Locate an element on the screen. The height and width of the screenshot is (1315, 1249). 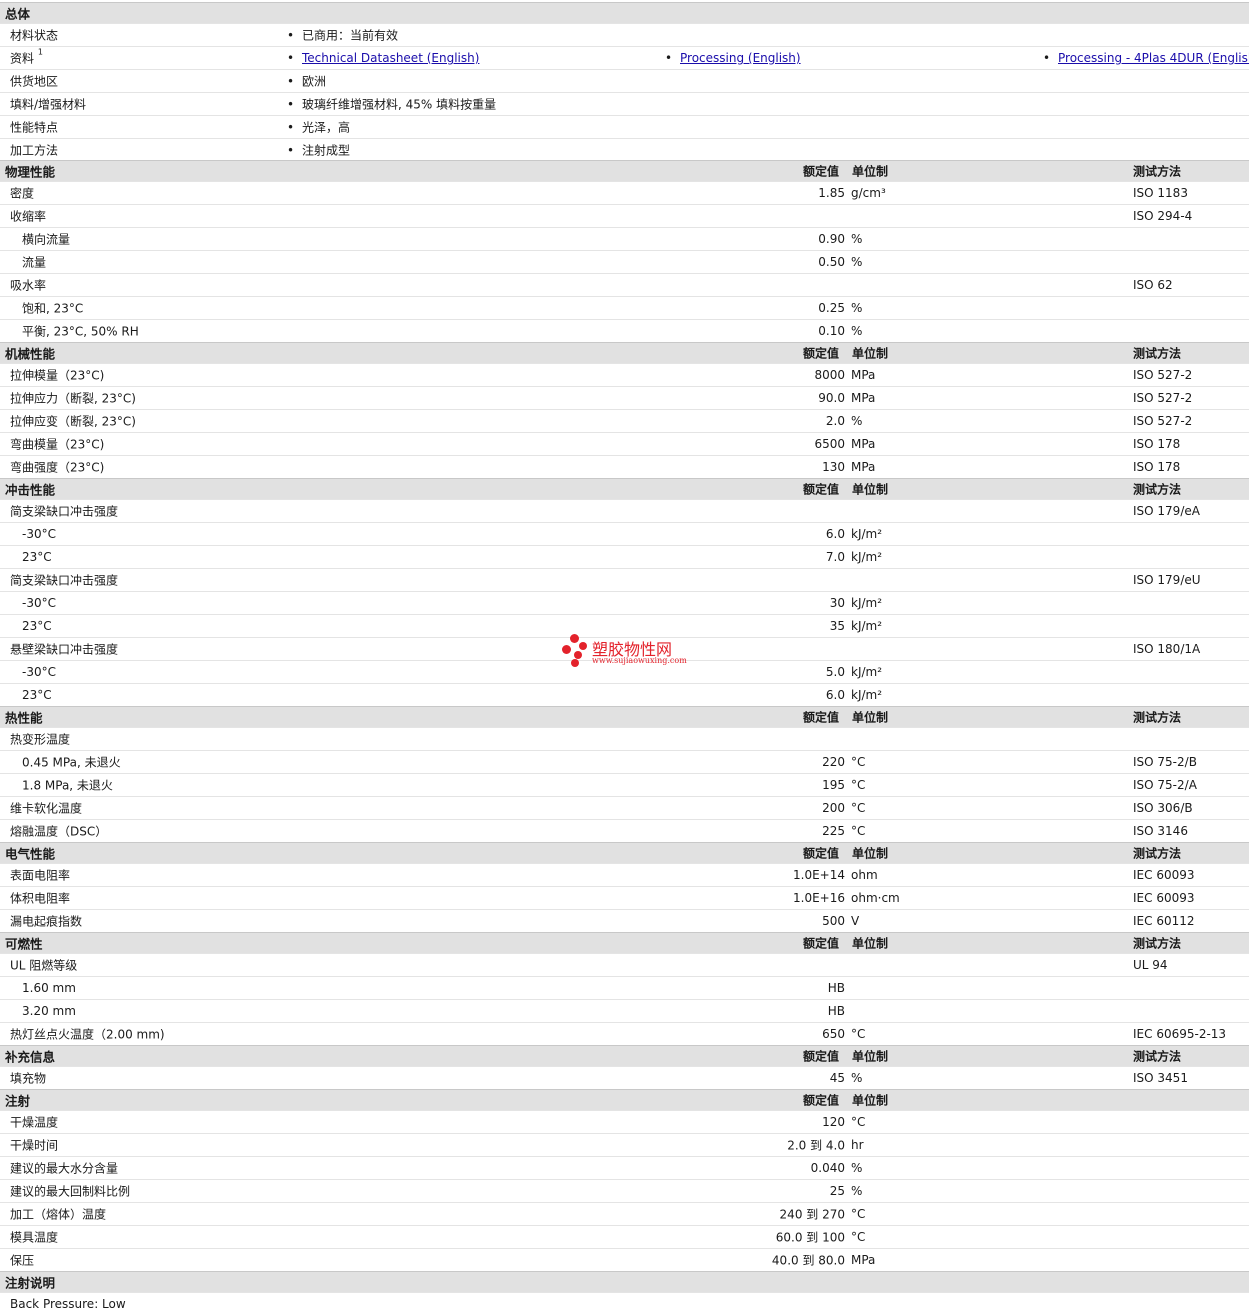
property-test-method: IEC 60112 is located at coordinates (1164, 921).